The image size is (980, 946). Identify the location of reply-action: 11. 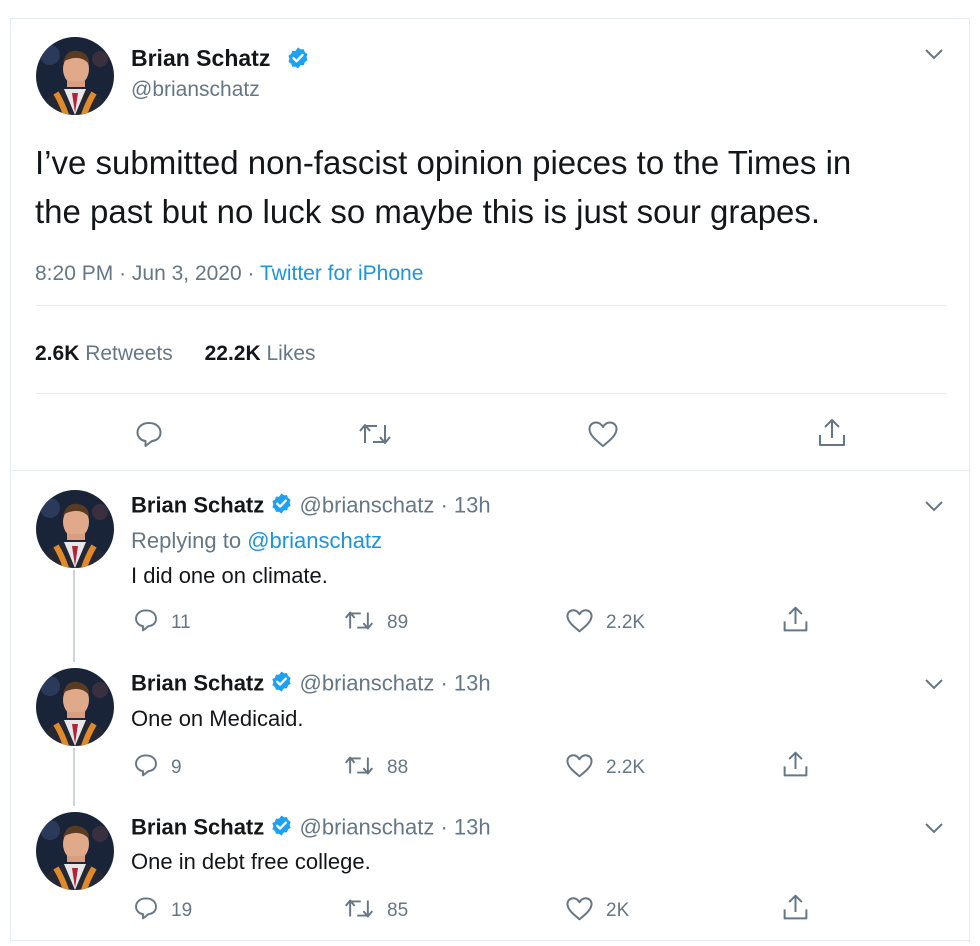
(162, 622).